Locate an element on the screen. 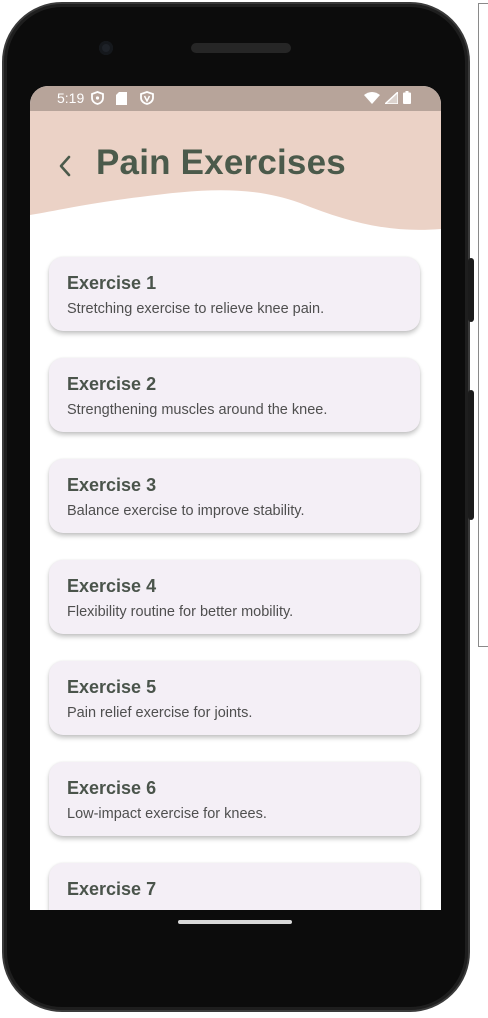  exercise-description: Flexibility routine for better mobility. is located at coordinates (180, 612).